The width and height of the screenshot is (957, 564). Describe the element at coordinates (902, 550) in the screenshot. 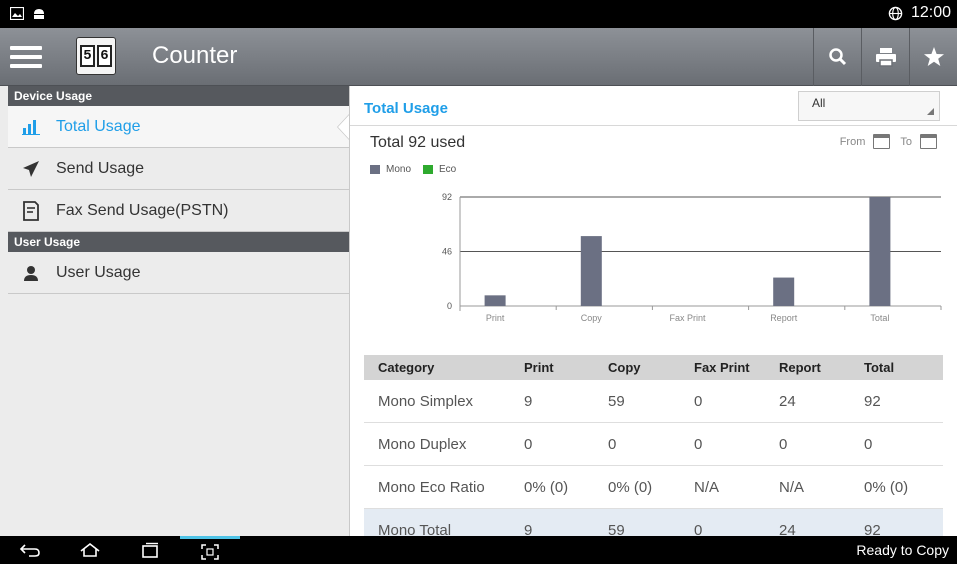

I see `device-status: Ready to Copy` at that location.